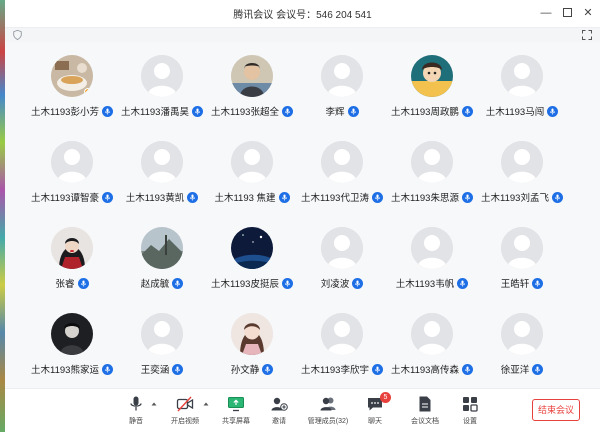  Describe the element at coordinates (279, 421) in the screenshot. I see `invite-label: 邀请` at that location.